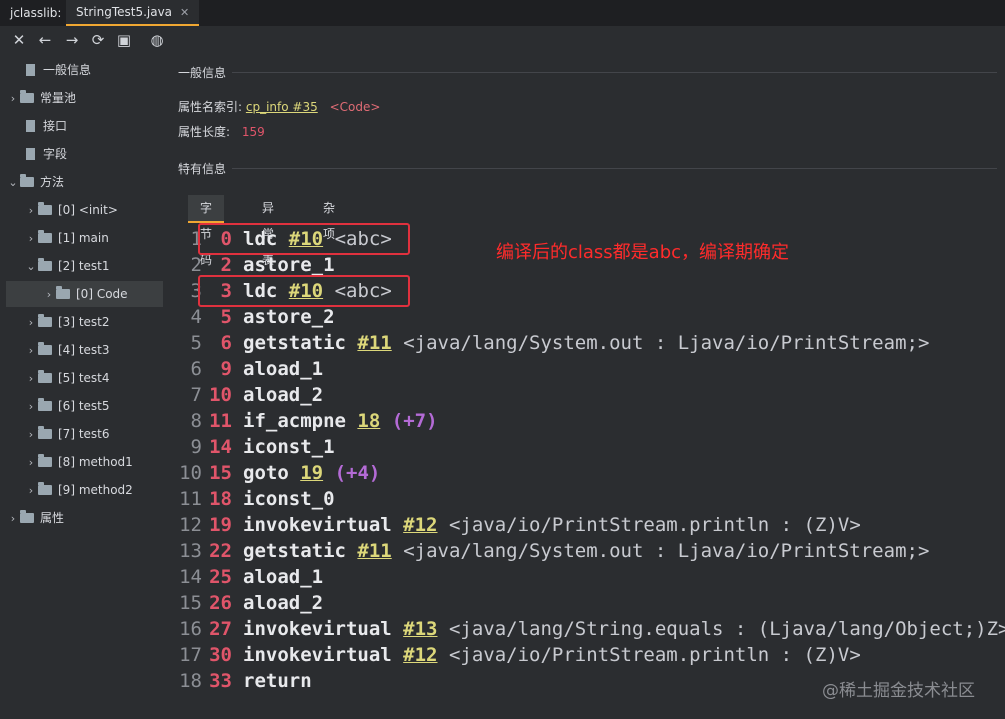  Describe the element at coordinates (266, 473) in the screenshot. I see `opcode: goto` at that location.